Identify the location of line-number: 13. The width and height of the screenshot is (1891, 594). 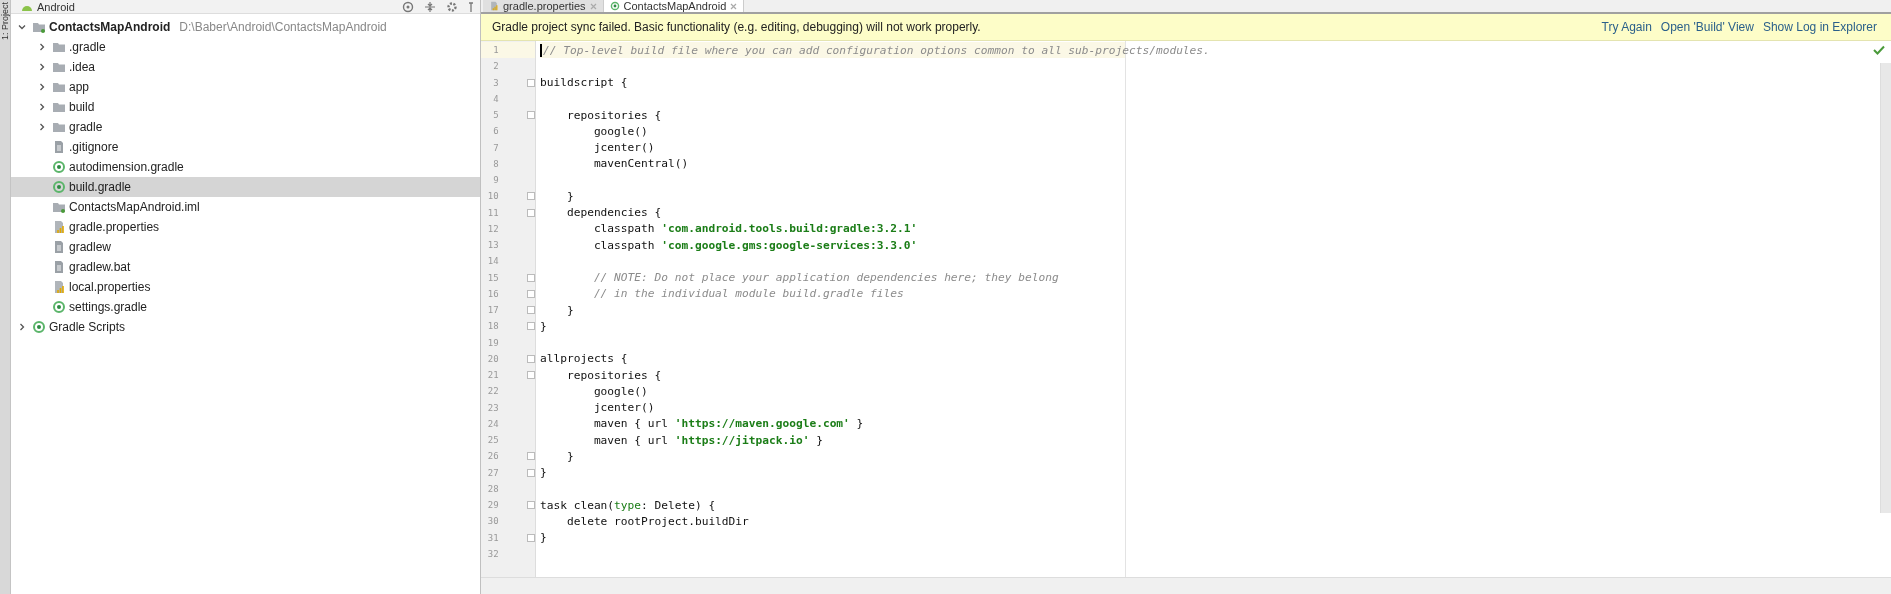
(493, 245).